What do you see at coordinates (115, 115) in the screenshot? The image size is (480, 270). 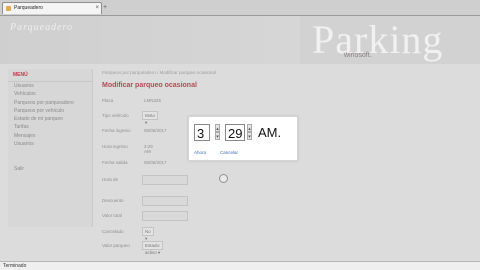 I see `field-label: Tipo vehículo` at bounding box center [115, 115].